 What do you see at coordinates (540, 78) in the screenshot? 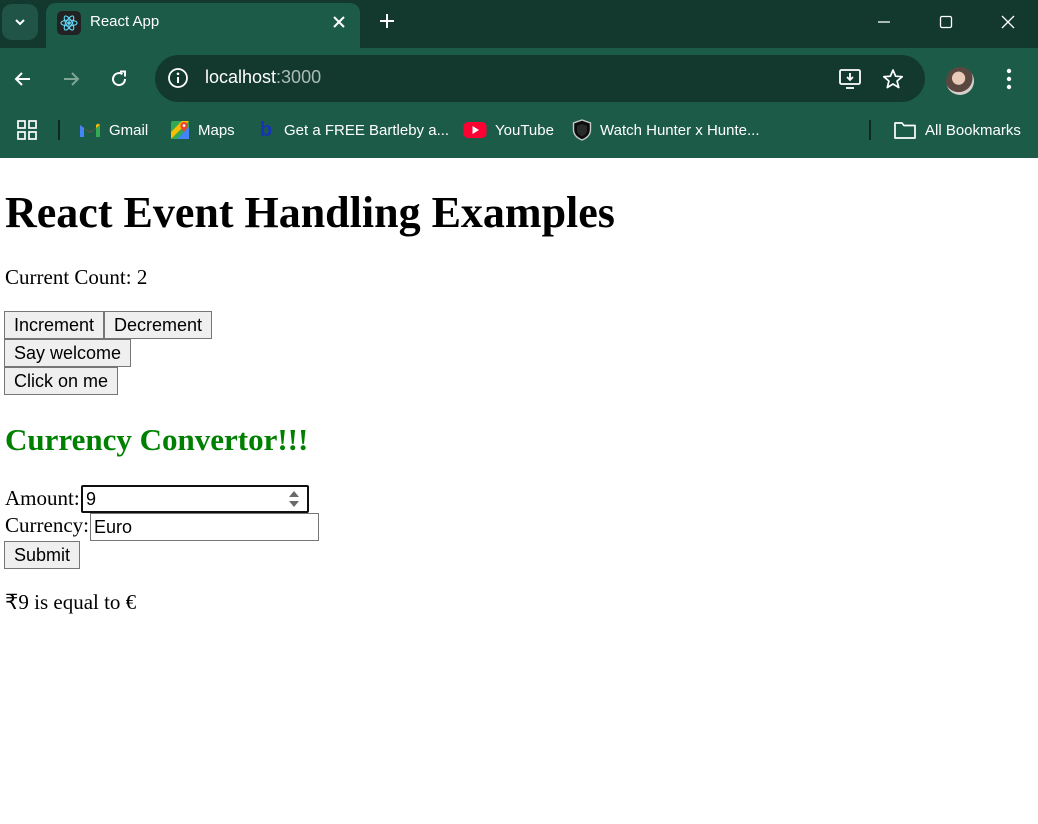
I see `address-bar: localhost:3000` at bounding box center [540, 78].